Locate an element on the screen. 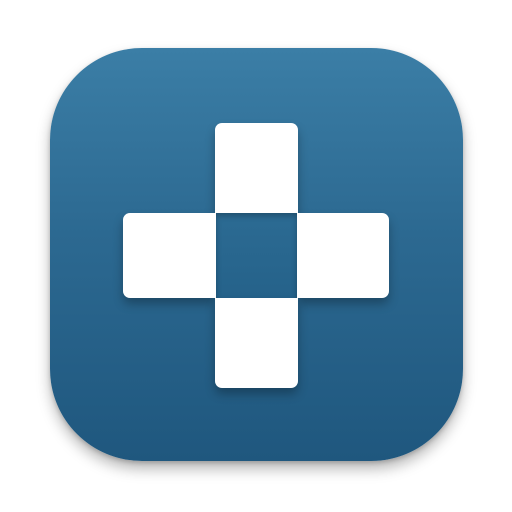 This screenshot has width=512, height=512. cross-center-square is located at coordinates (256, 255).